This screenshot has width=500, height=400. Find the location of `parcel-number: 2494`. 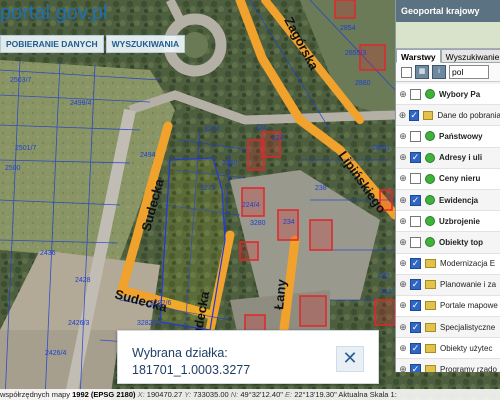

parcel-number: 2494 is located at coordinates (148, 155).